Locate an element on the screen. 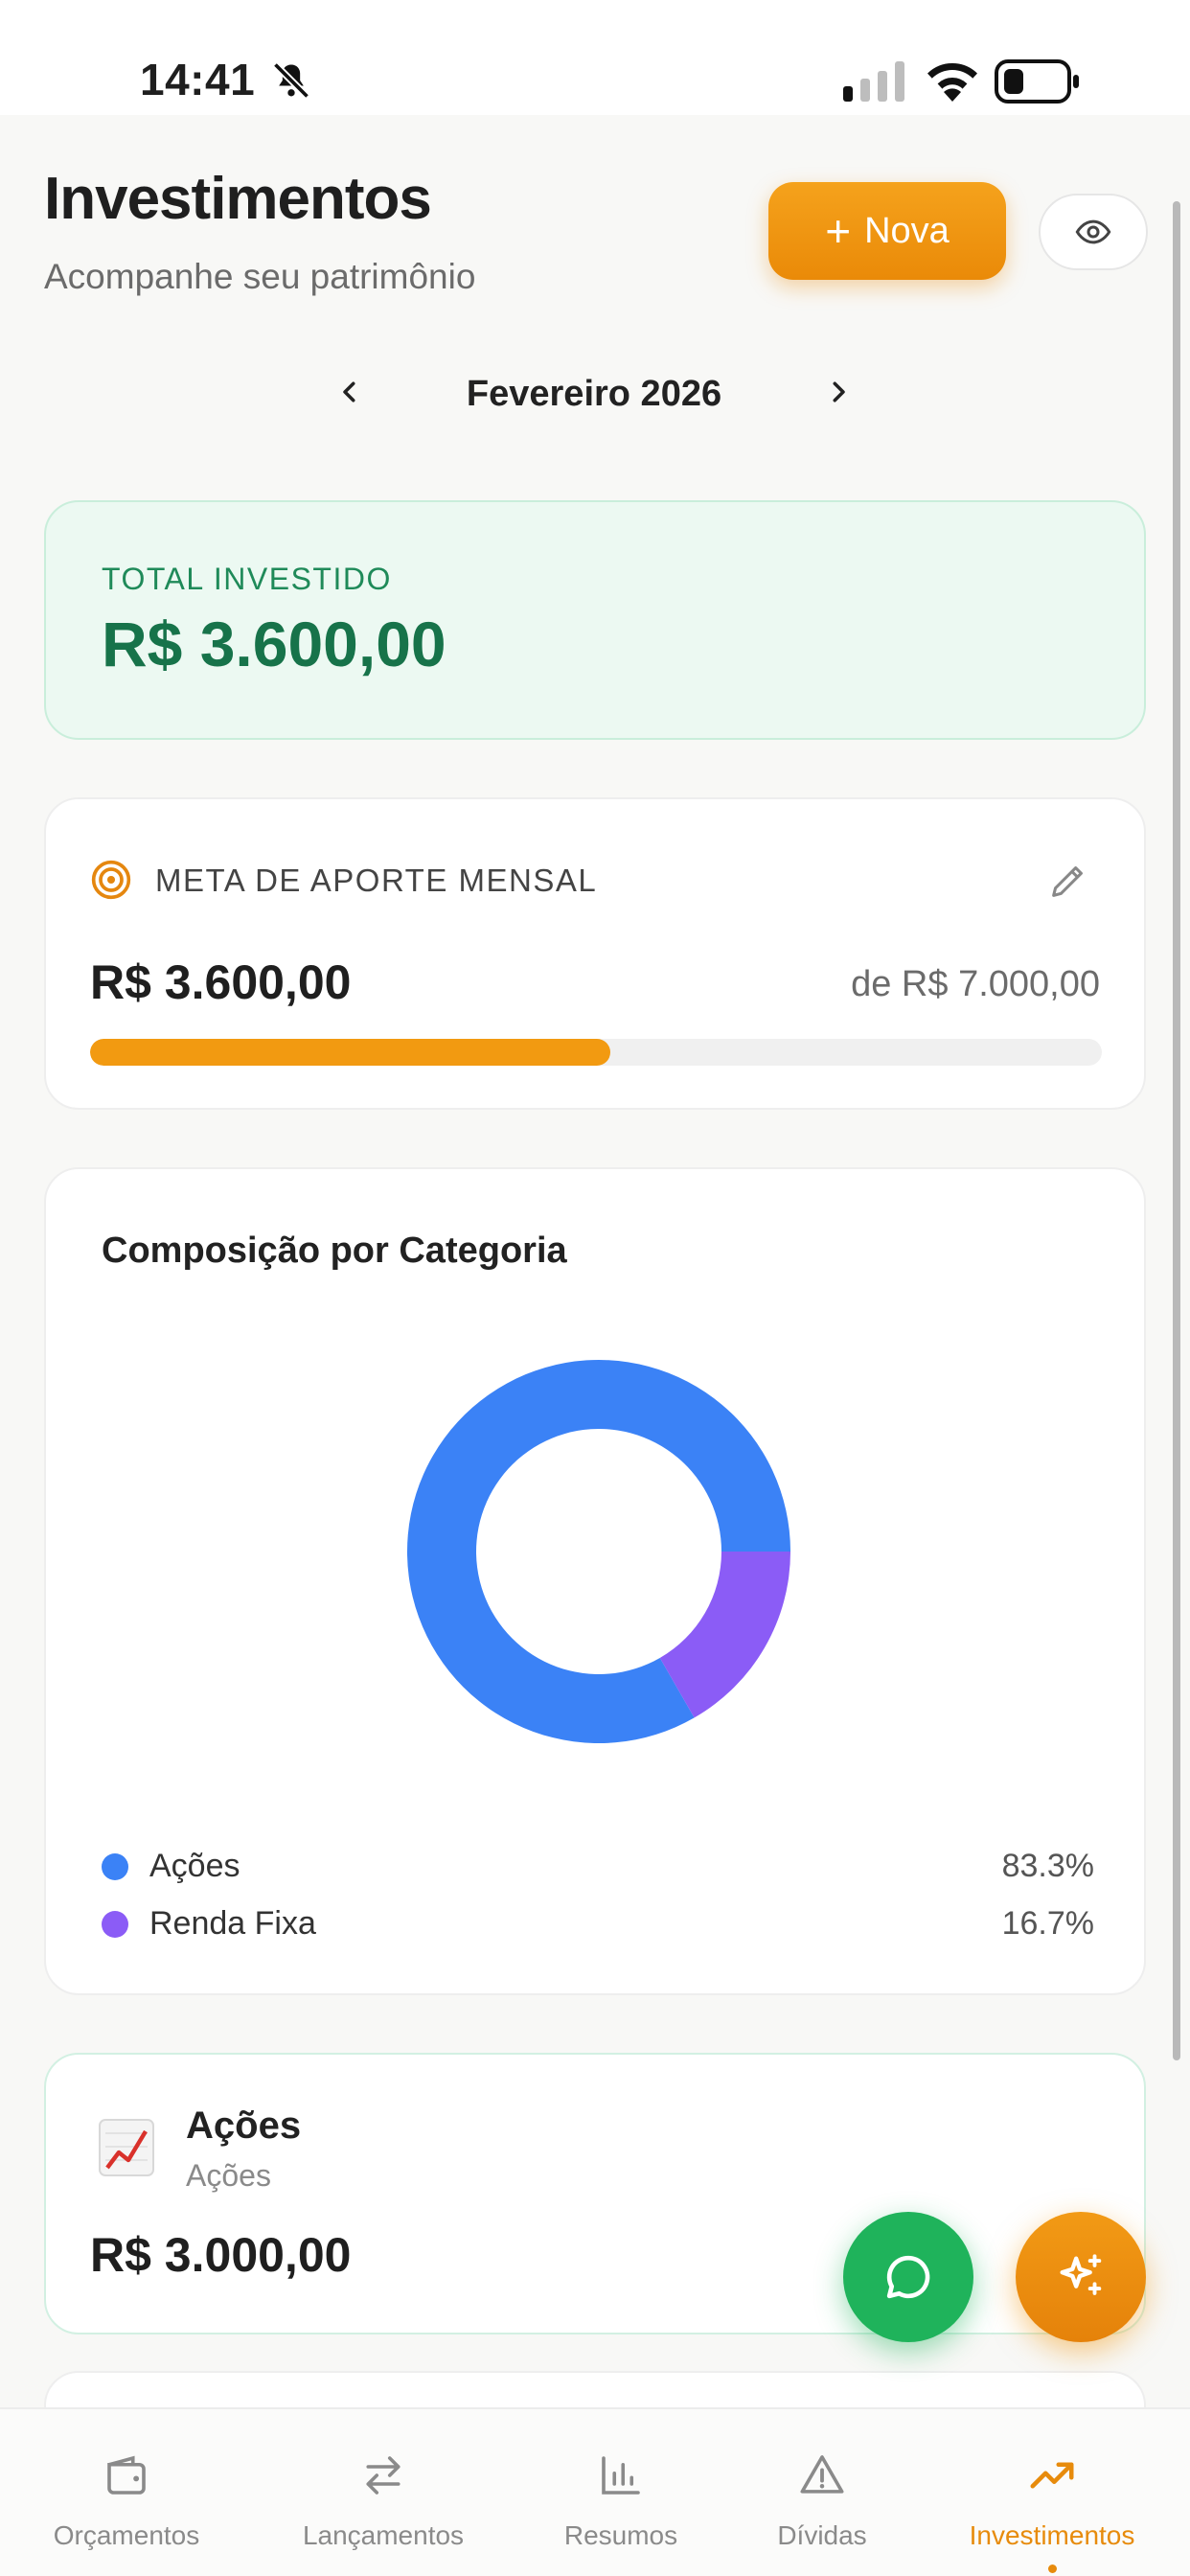  tab-label: Dívidas is located at coordinates (822, 2535).